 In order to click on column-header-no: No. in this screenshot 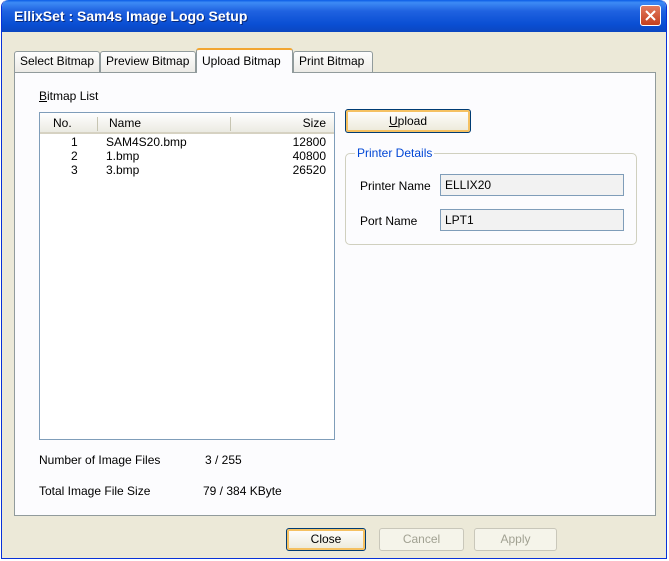, I will do `click(62, 123)`.